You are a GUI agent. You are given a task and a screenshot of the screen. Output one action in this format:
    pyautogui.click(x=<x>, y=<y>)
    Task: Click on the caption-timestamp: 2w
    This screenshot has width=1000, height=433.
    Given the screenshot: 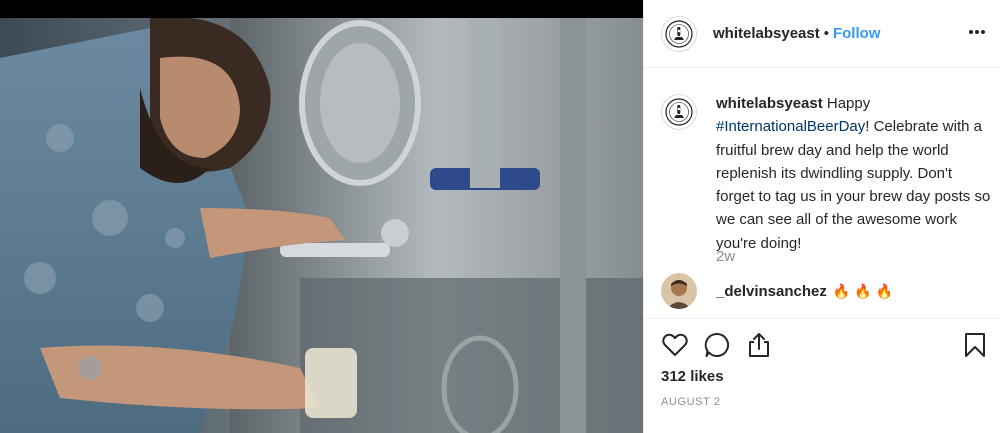 What is the action you would take?
    pyautogui.click(x=725, y=256)
    